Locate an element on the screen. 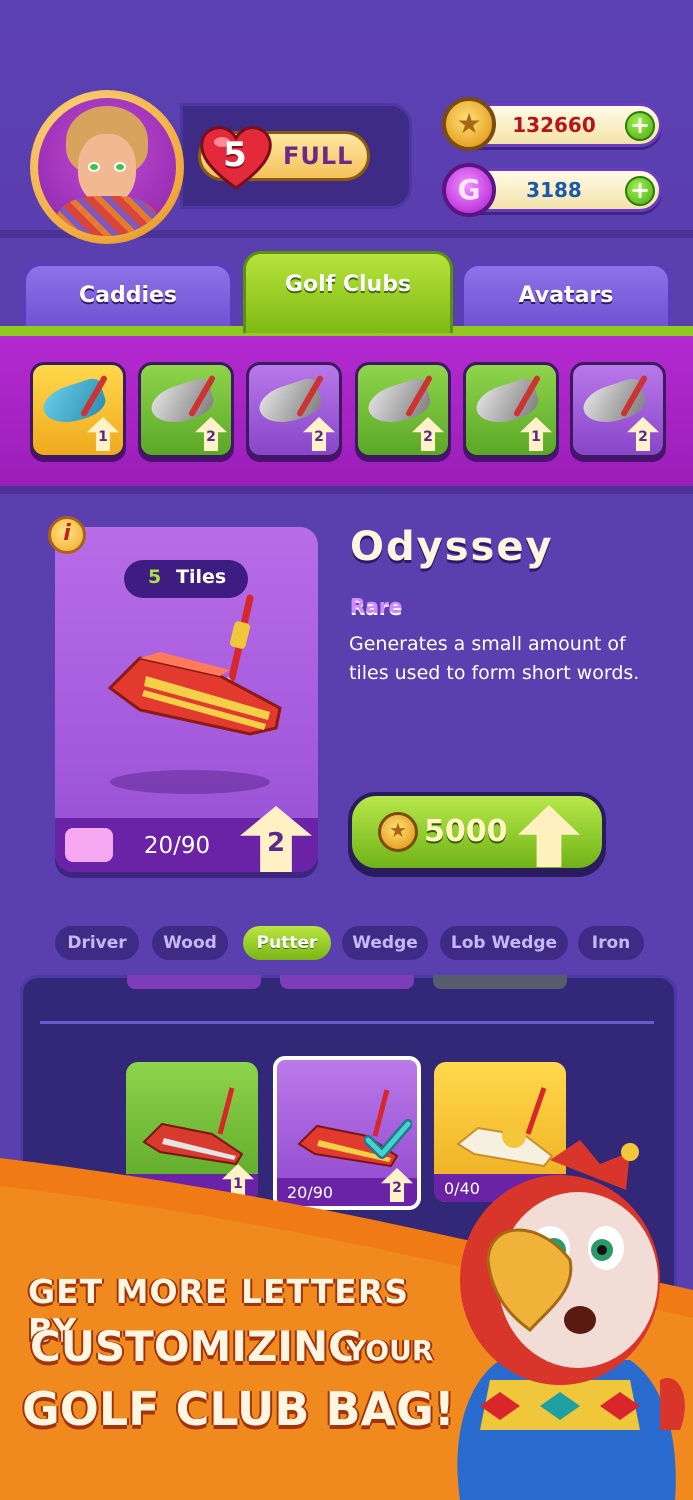 The image size is (693, 1500). club-name: Odyssey is located at coordinates (452, 547).